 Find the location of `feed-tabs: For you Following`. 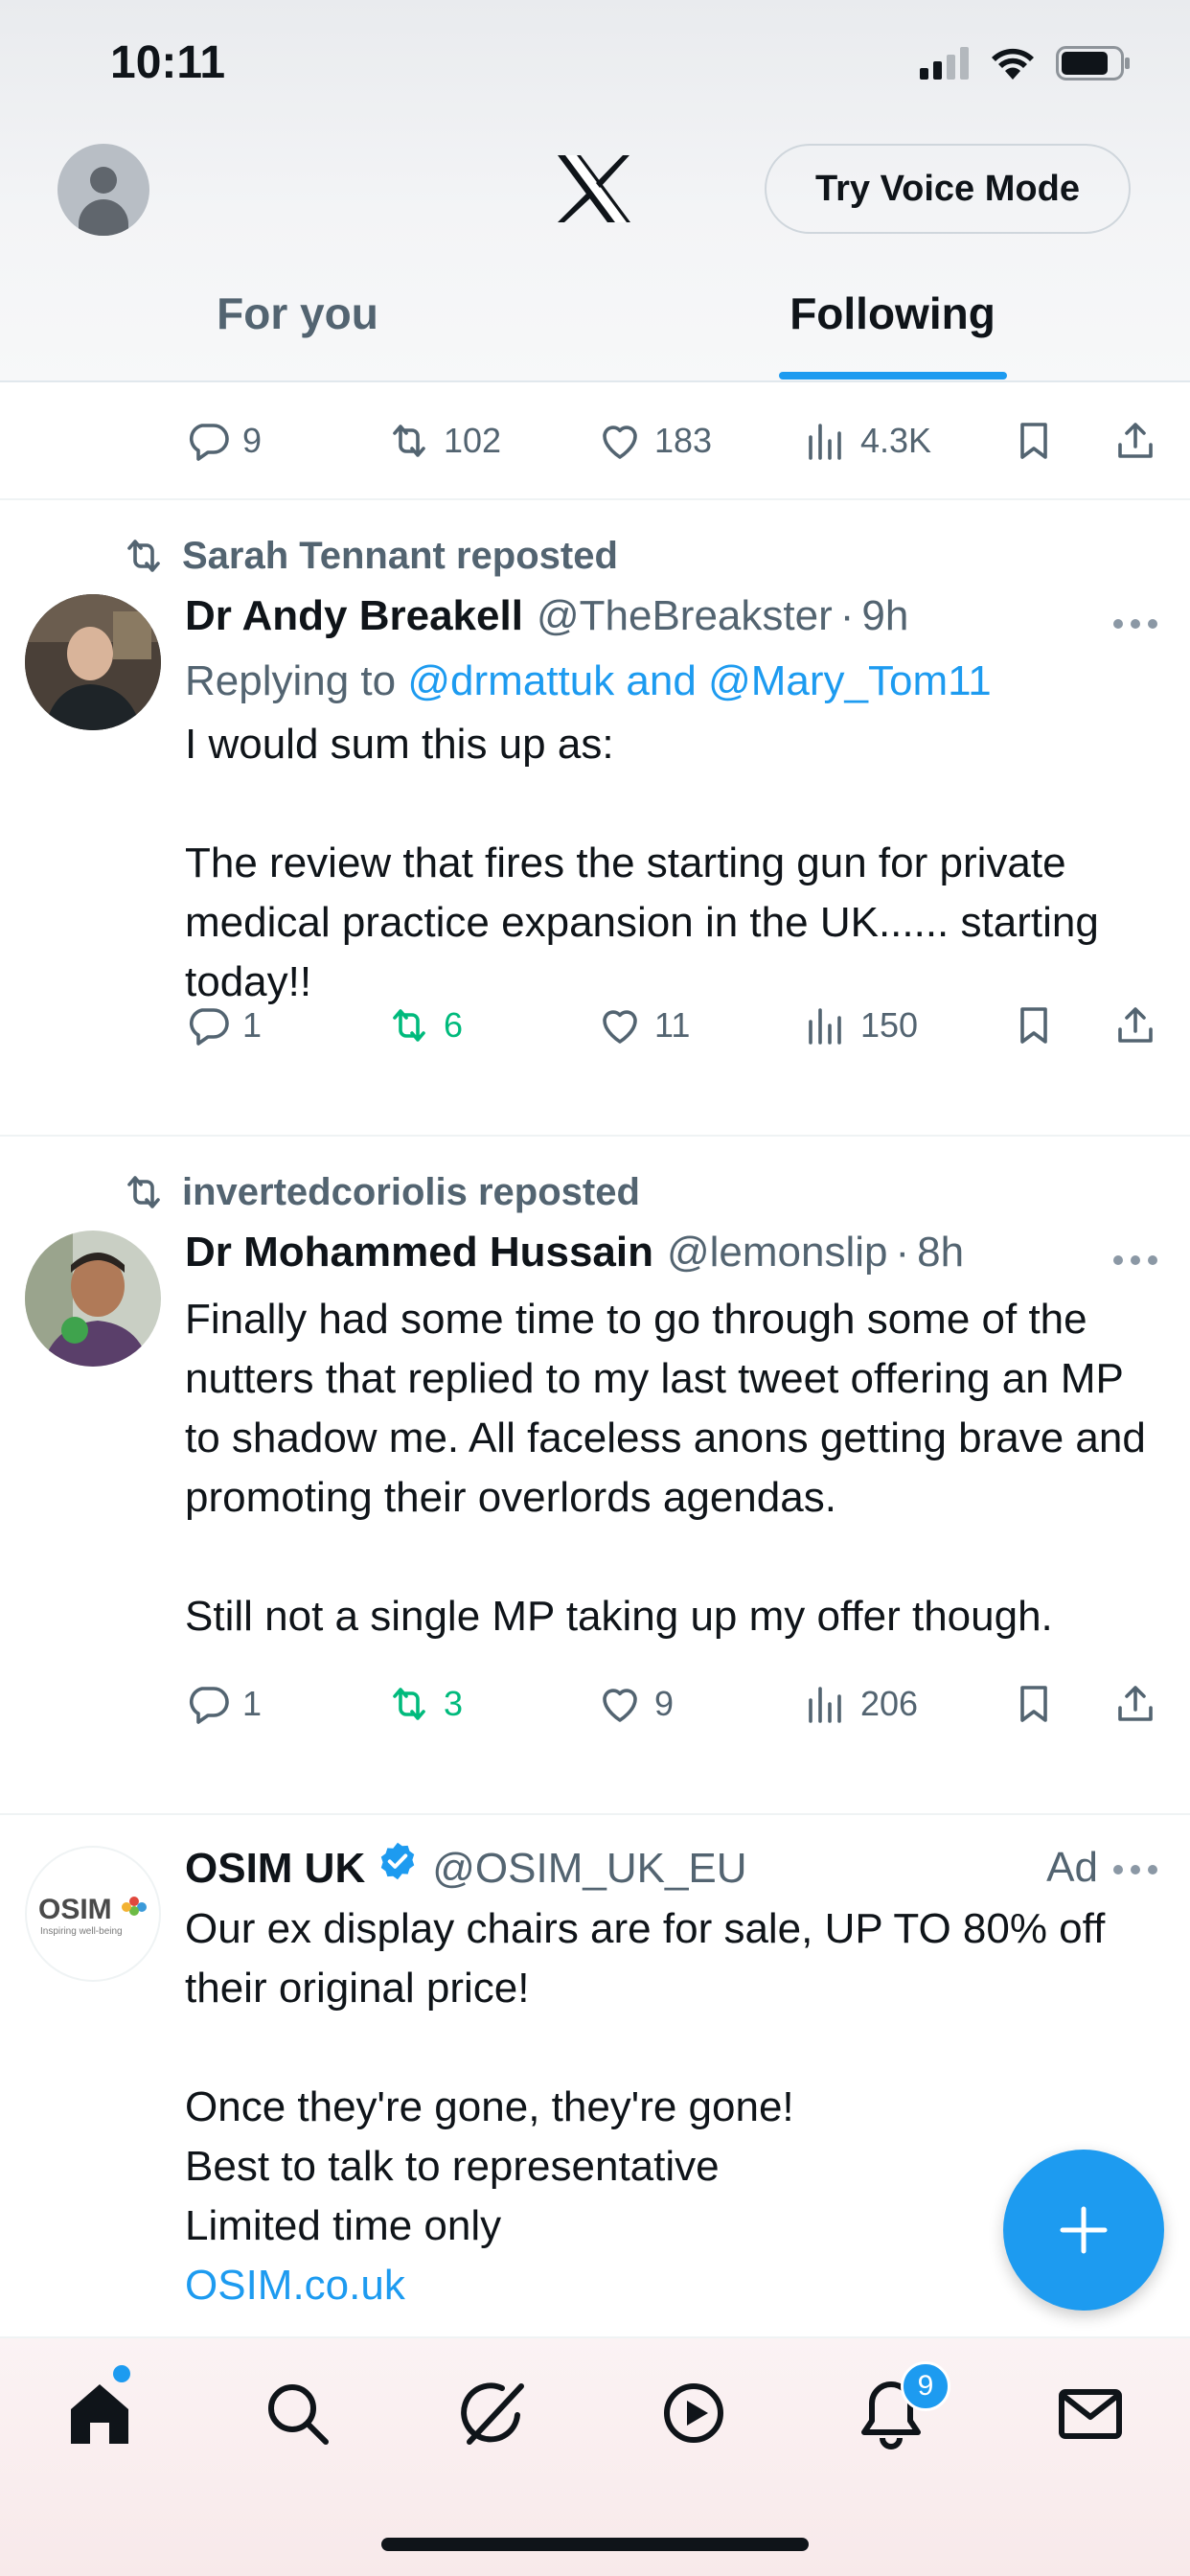

feed-tabs: For you Following is located at coordinates (595, 329).